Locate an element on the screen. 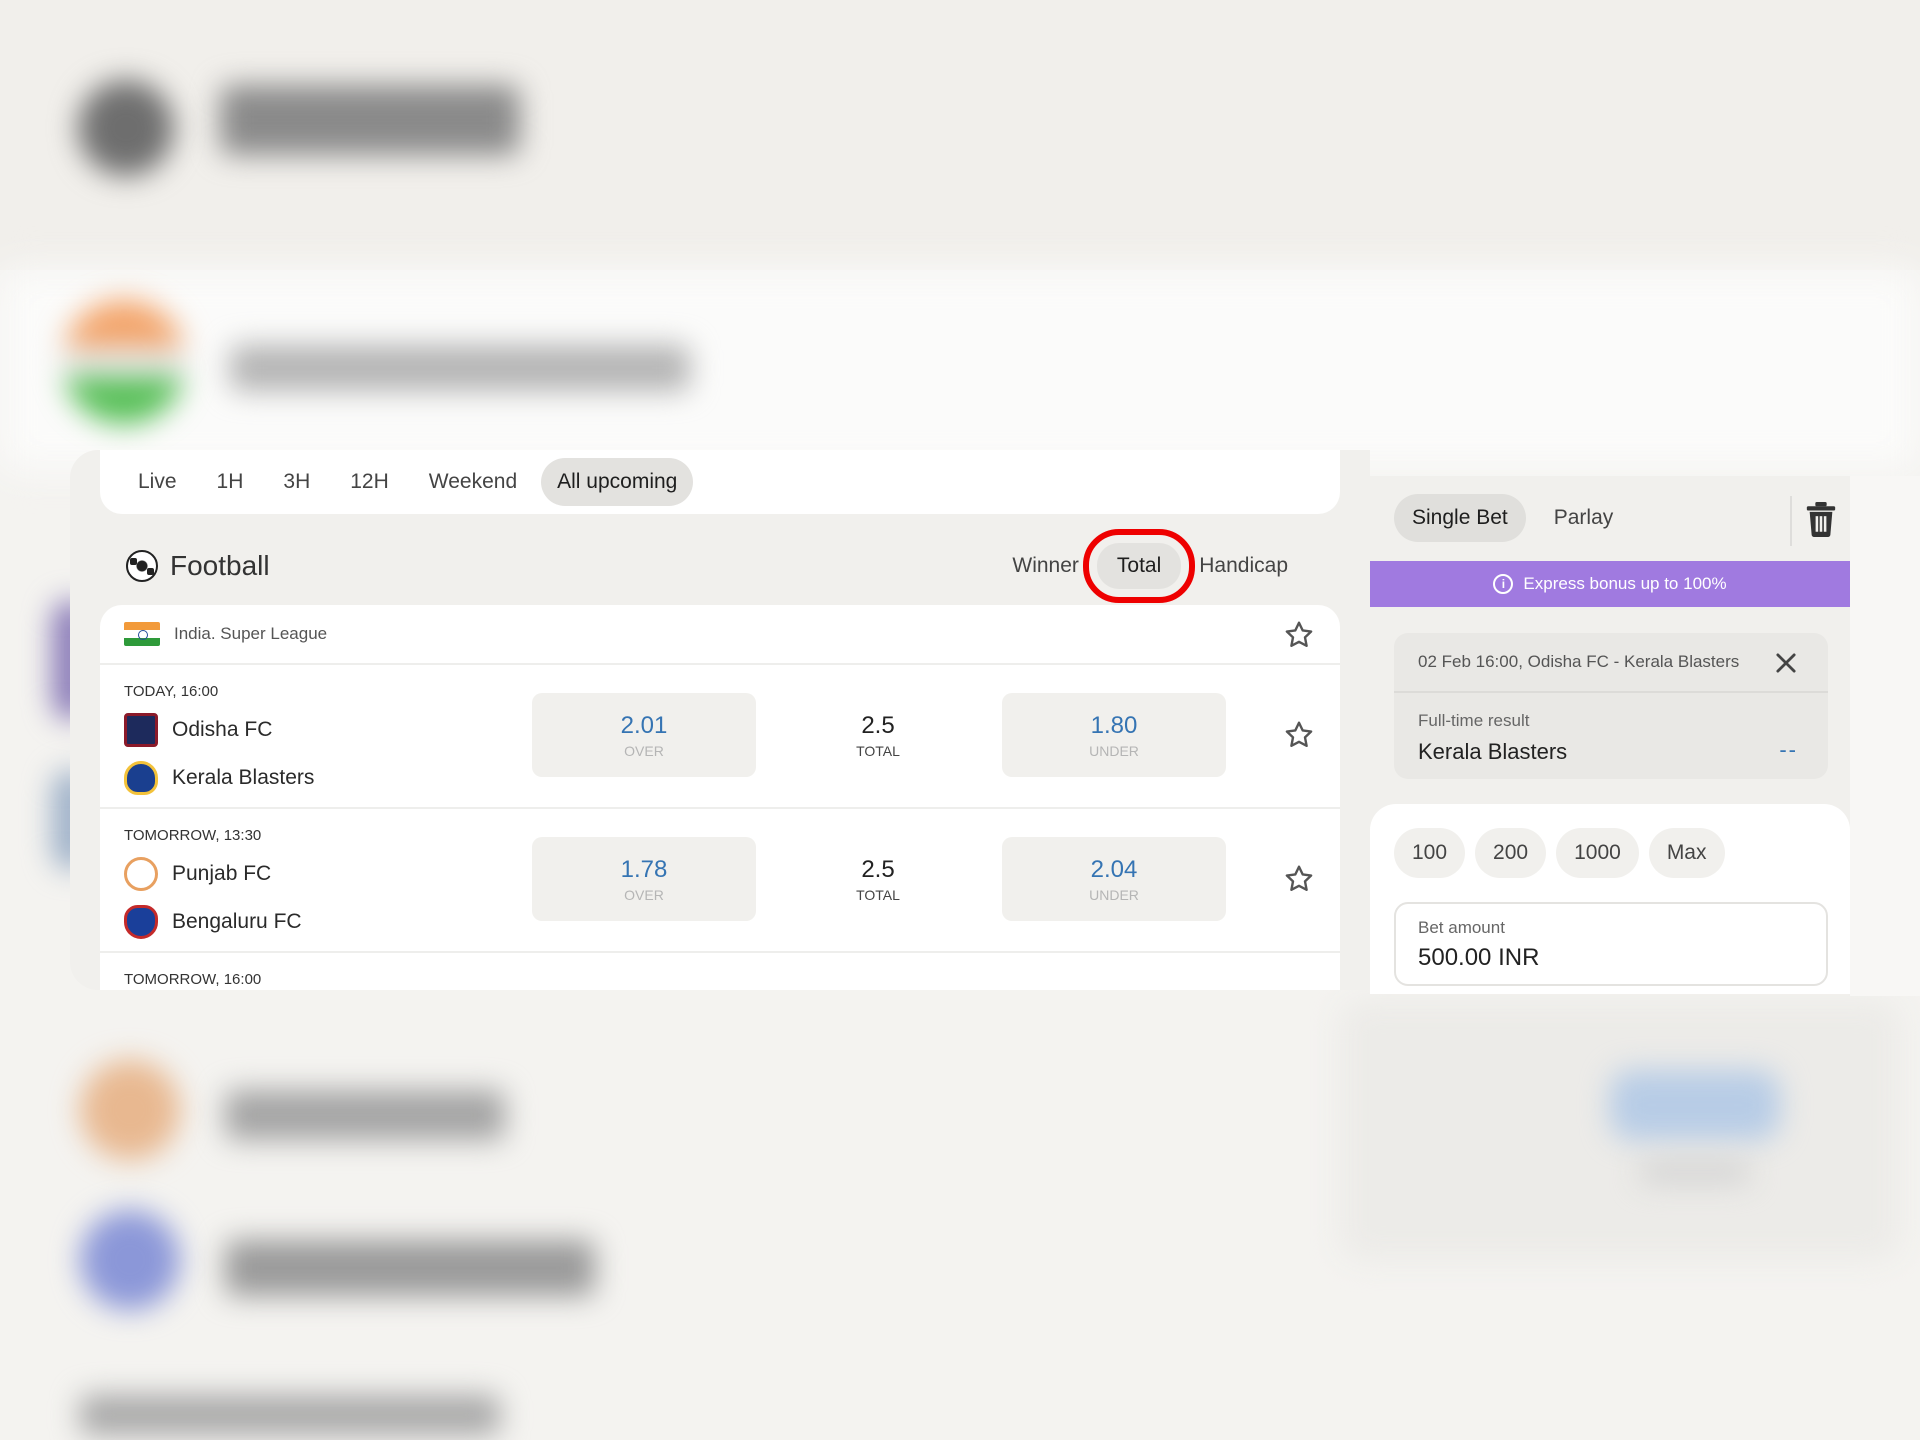  quick-amount-200-button: 200 is located at coordinates (1511, 853).